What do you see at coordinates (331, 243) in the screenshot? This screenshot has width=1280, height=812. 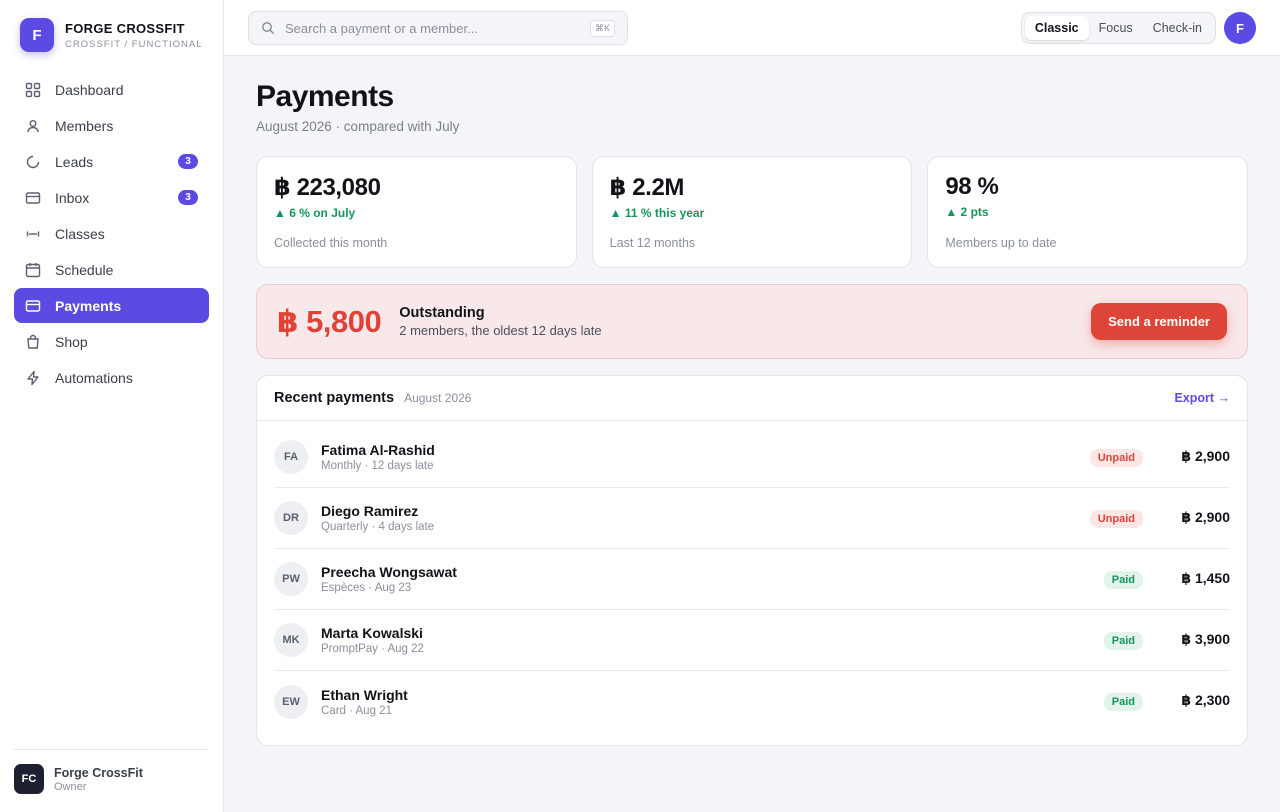 I see `stat-label: Collected this month` at bounding box center [331, 243].